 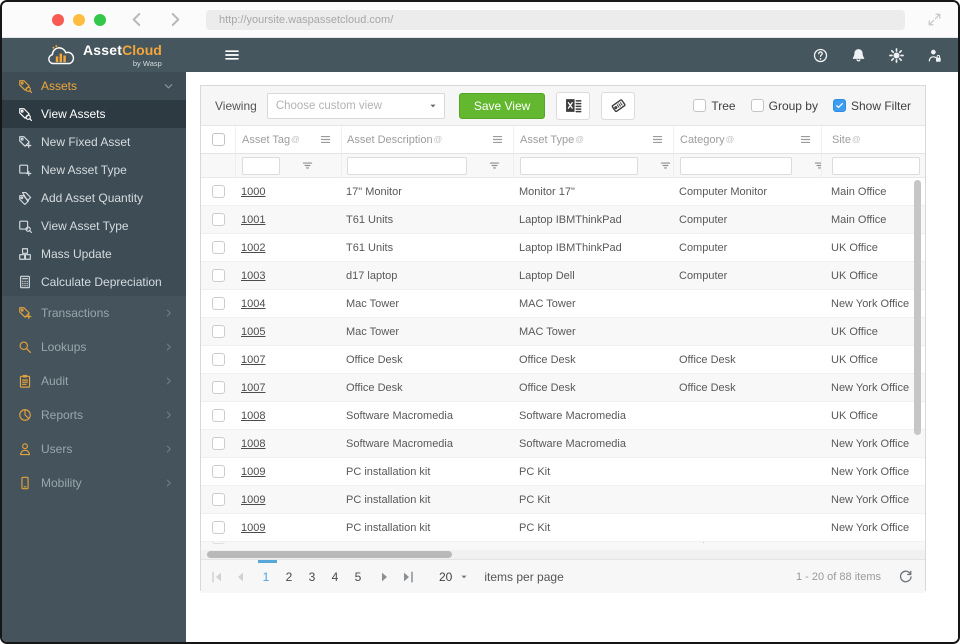 What do you see at coordinates (94, 381) in the screenshot?
I see `sidebar-item-audit: Audit` at bounding box center [94, 381].